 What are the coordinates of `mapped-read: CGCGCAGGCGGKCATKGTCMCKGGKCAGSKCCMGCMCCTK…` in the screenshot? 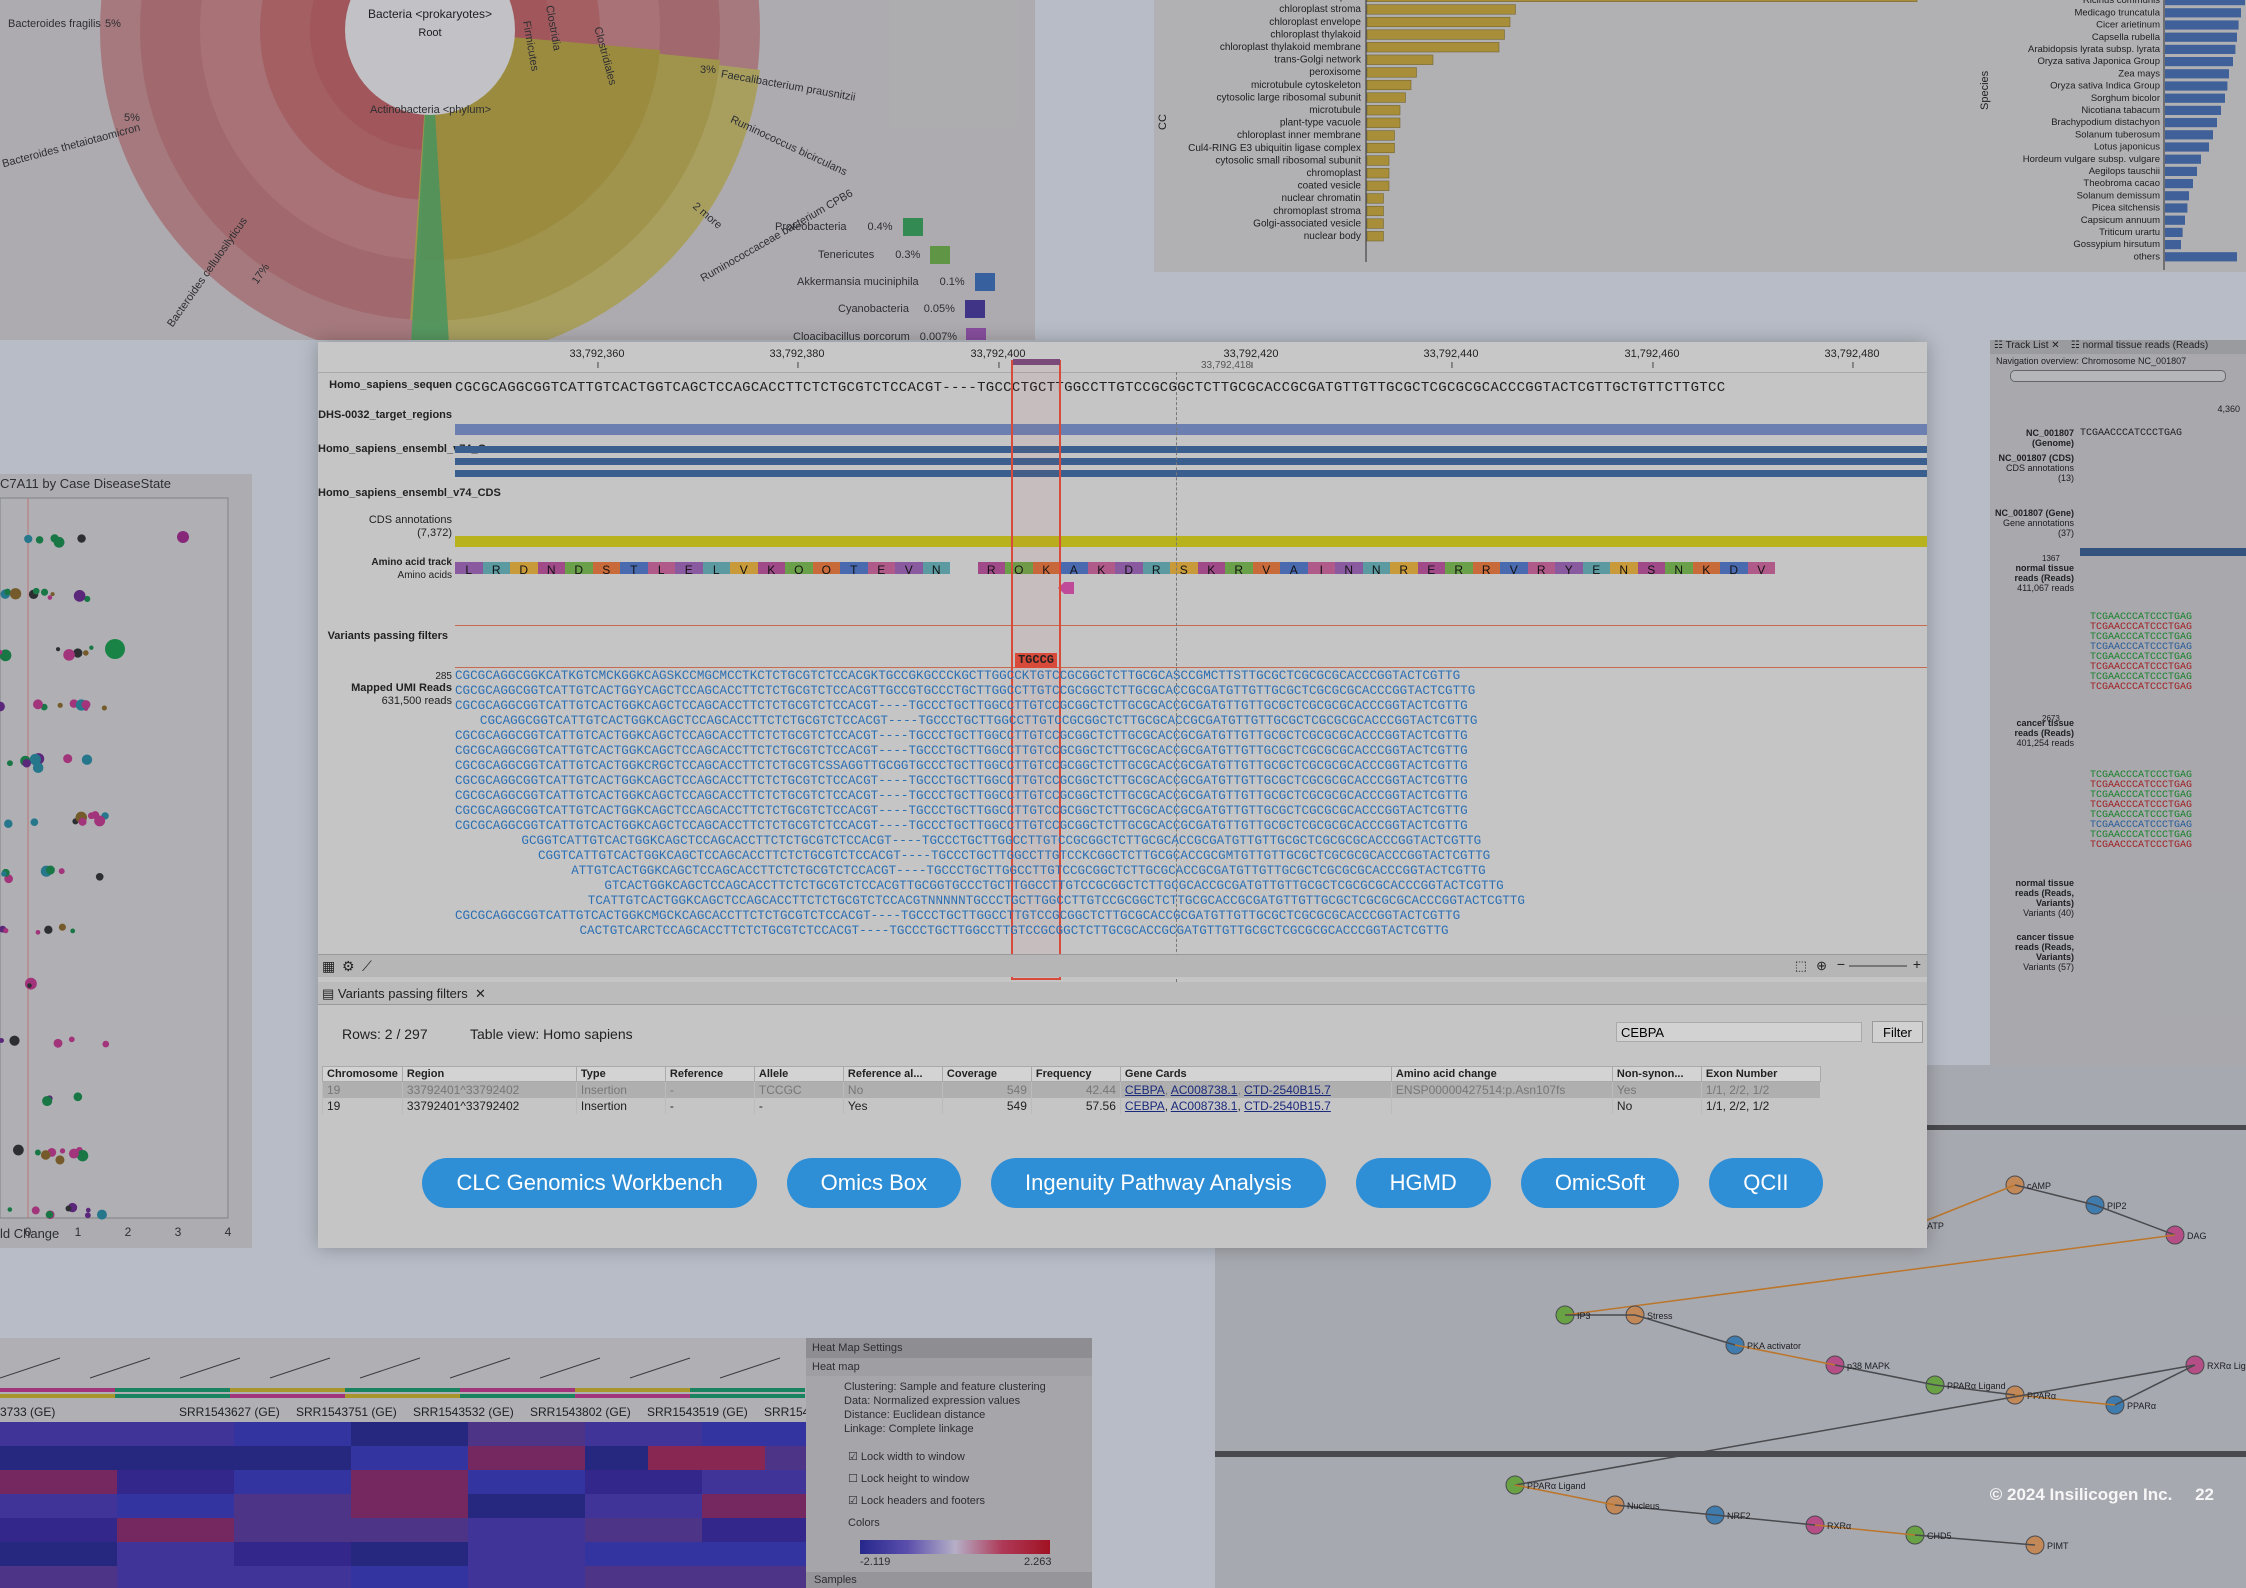 It's located at (1191, 676).